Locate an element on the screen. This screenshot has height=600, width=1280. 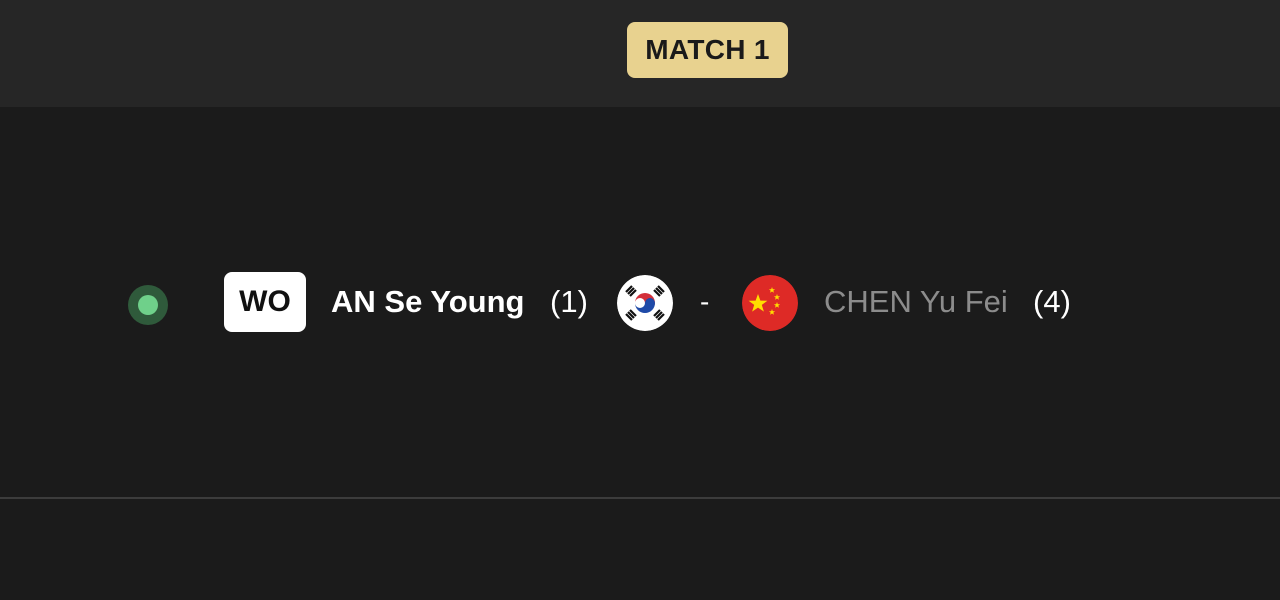
player-b-name: CHEN Yu Fei is located at coordinates (916, 301).